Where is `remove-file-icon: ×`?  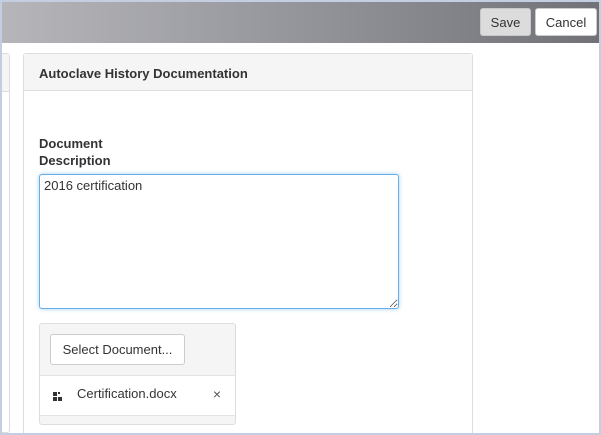 remove-file-icon: × is located at coordinates (217, 394).